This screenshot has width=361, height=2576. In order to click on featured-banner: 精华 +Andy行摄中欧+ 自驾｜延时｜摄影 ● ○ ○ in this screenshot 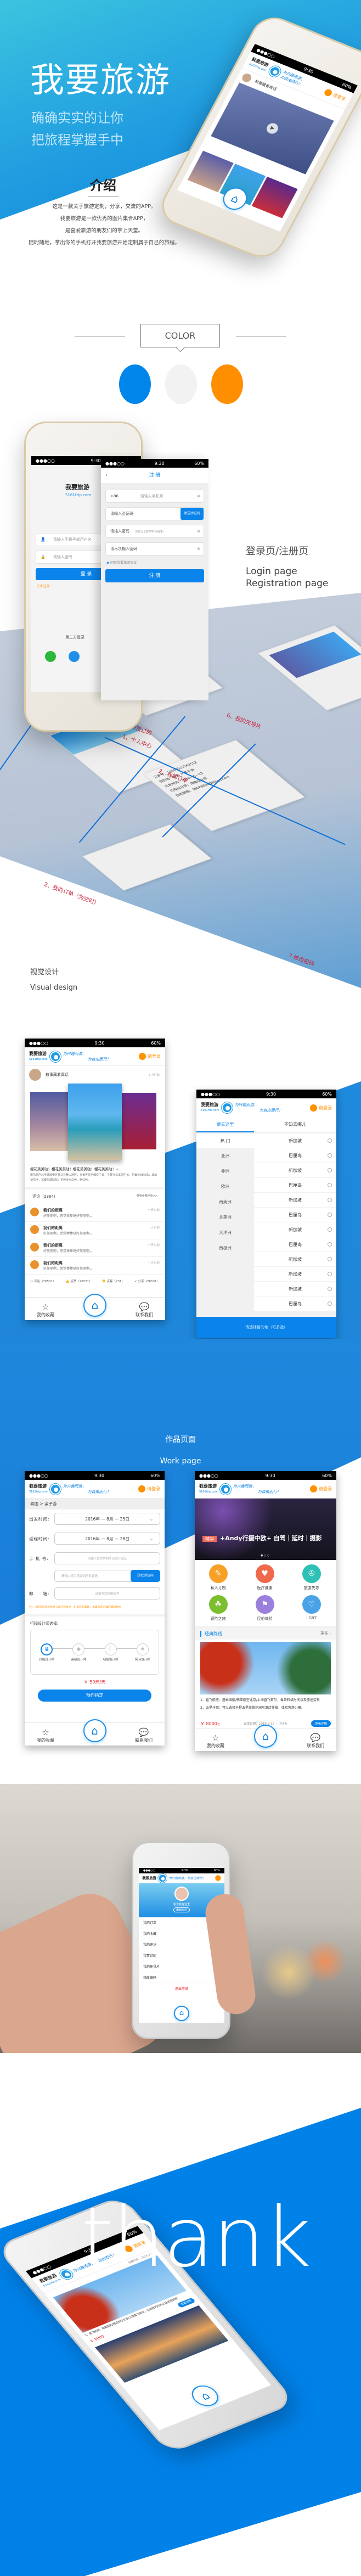, I will do `click(265, 1529)`.